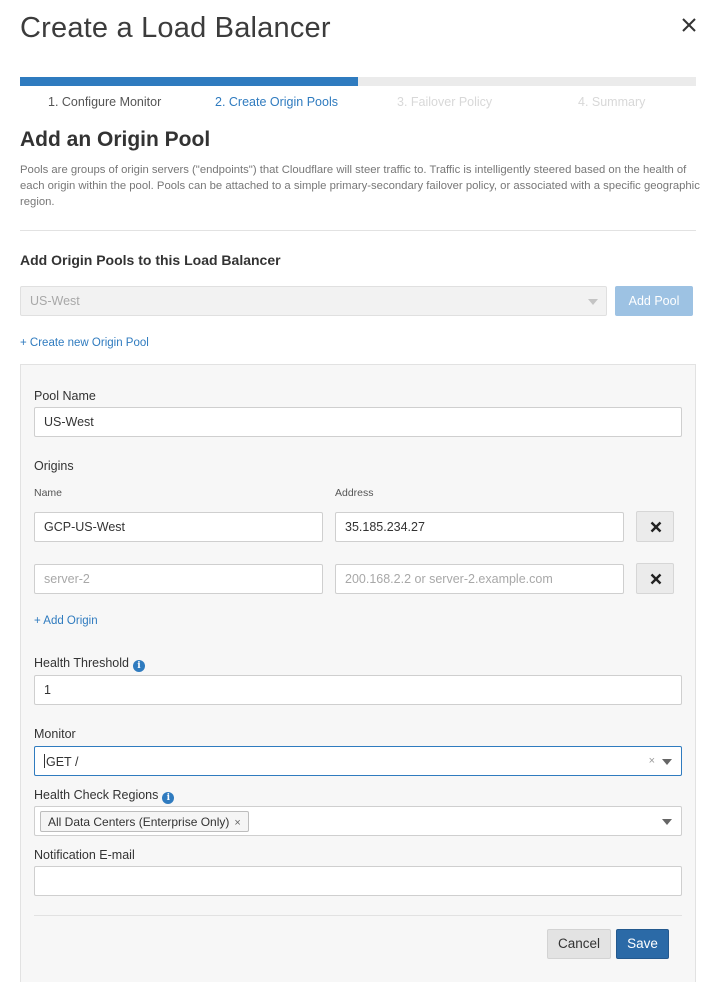 The image size is (715, 982). I want to click on pools-heading: Add Origin Pools to this Load Balancer, so click(150, 260).